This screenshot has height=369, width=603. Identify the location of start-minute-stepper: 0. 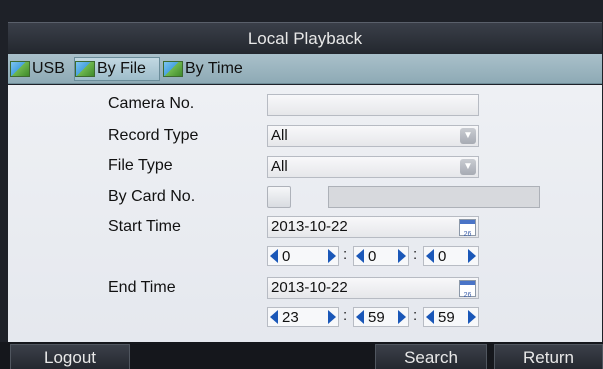
(381, 256).